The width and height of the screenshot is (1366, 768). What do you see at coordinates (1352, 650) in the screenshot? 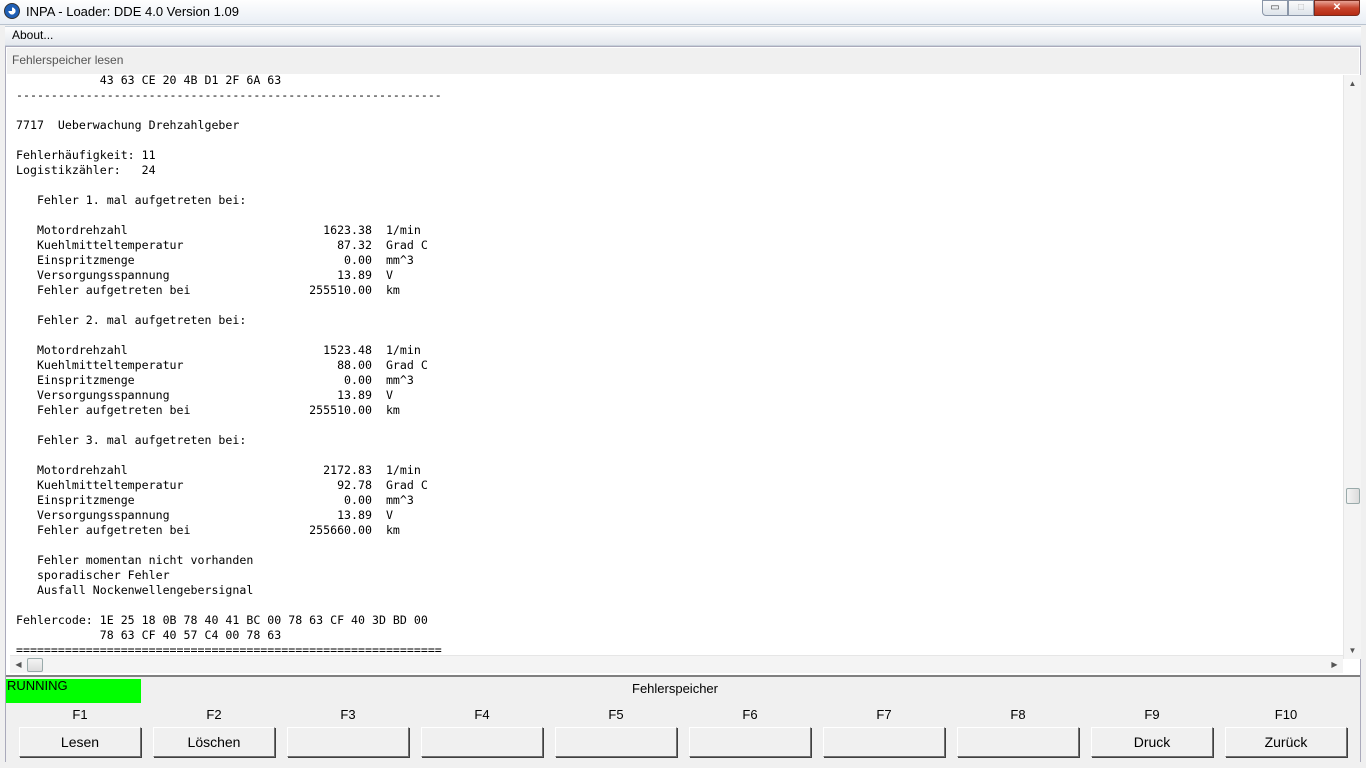
I see `scroll-down-icon: ▼` at bounding box center [1352, 650].